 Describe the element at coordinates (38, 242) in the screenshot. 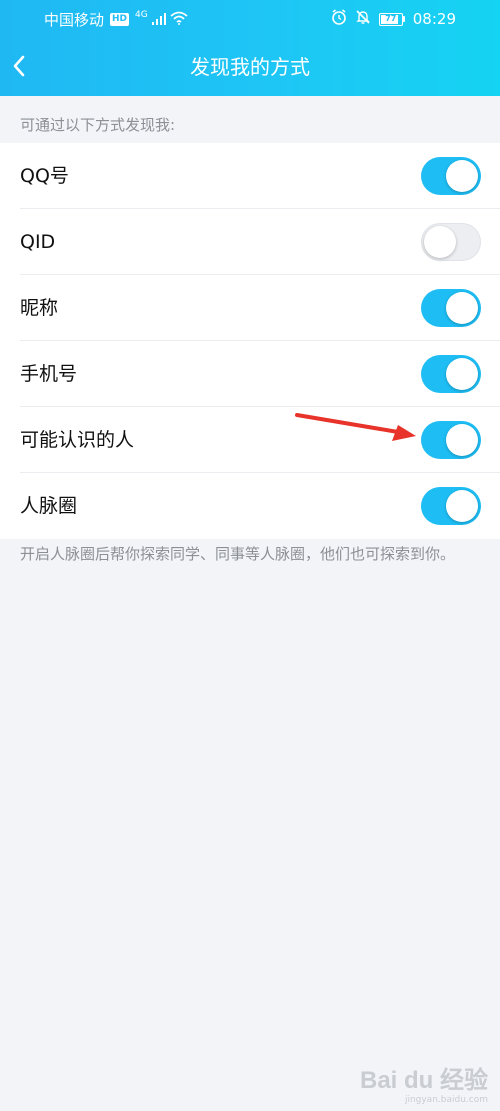

I see `option-label: QID` at that location.